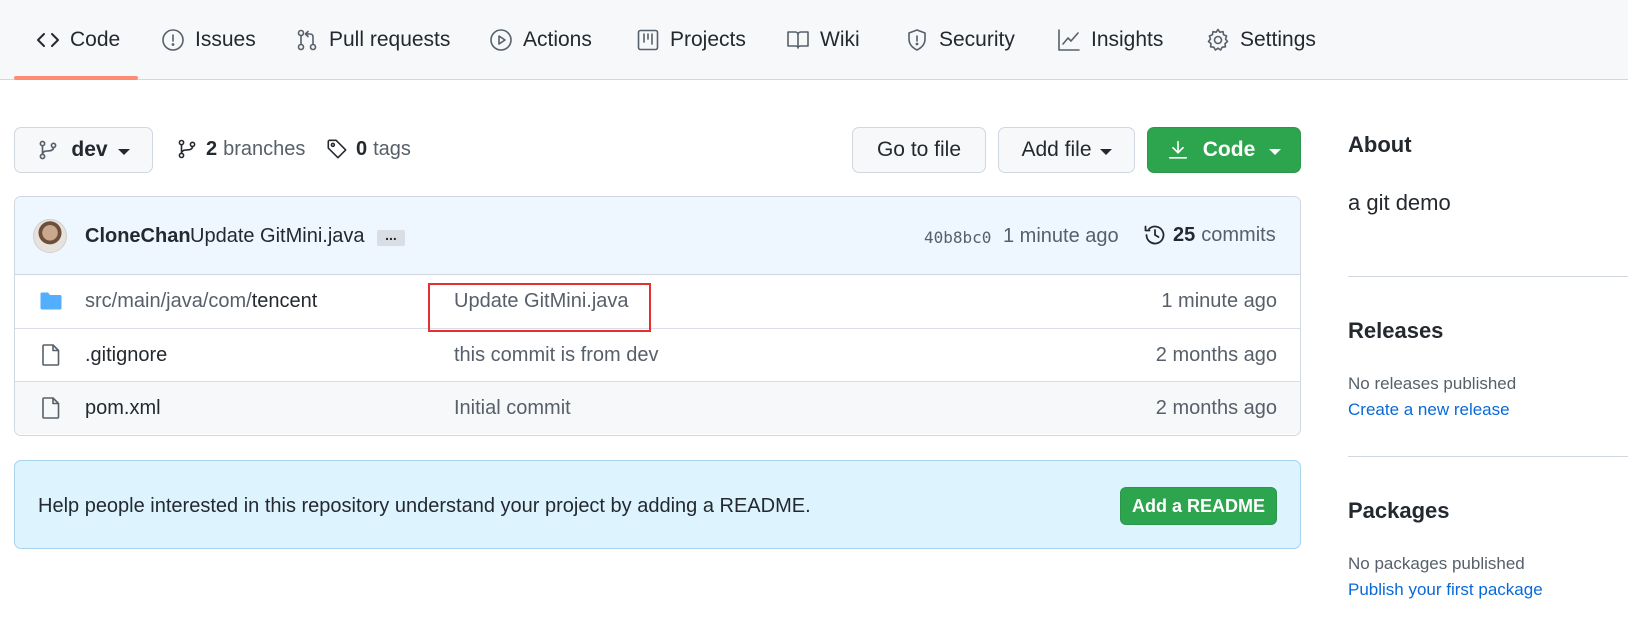 Image resolution: width=1628 pixels, height=644 pixels. Describe the element at coordinates (362, 148) in the screenshot. I see `tags-count: 0` at that location.